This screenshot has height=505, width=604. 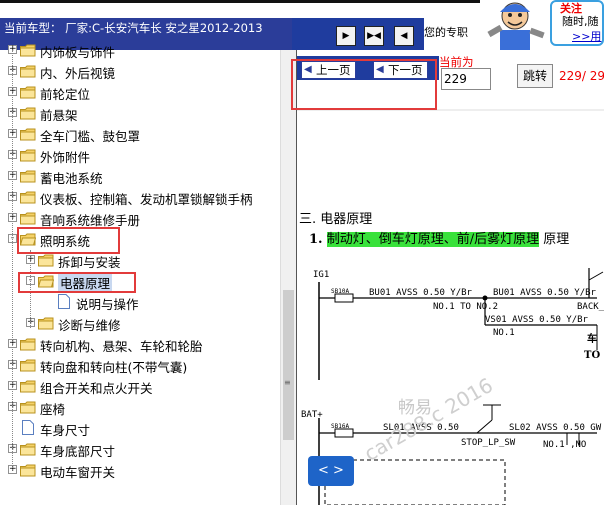 I want to click on tree-item-label: 车身底部尺寸, so click(x=78, y=451).